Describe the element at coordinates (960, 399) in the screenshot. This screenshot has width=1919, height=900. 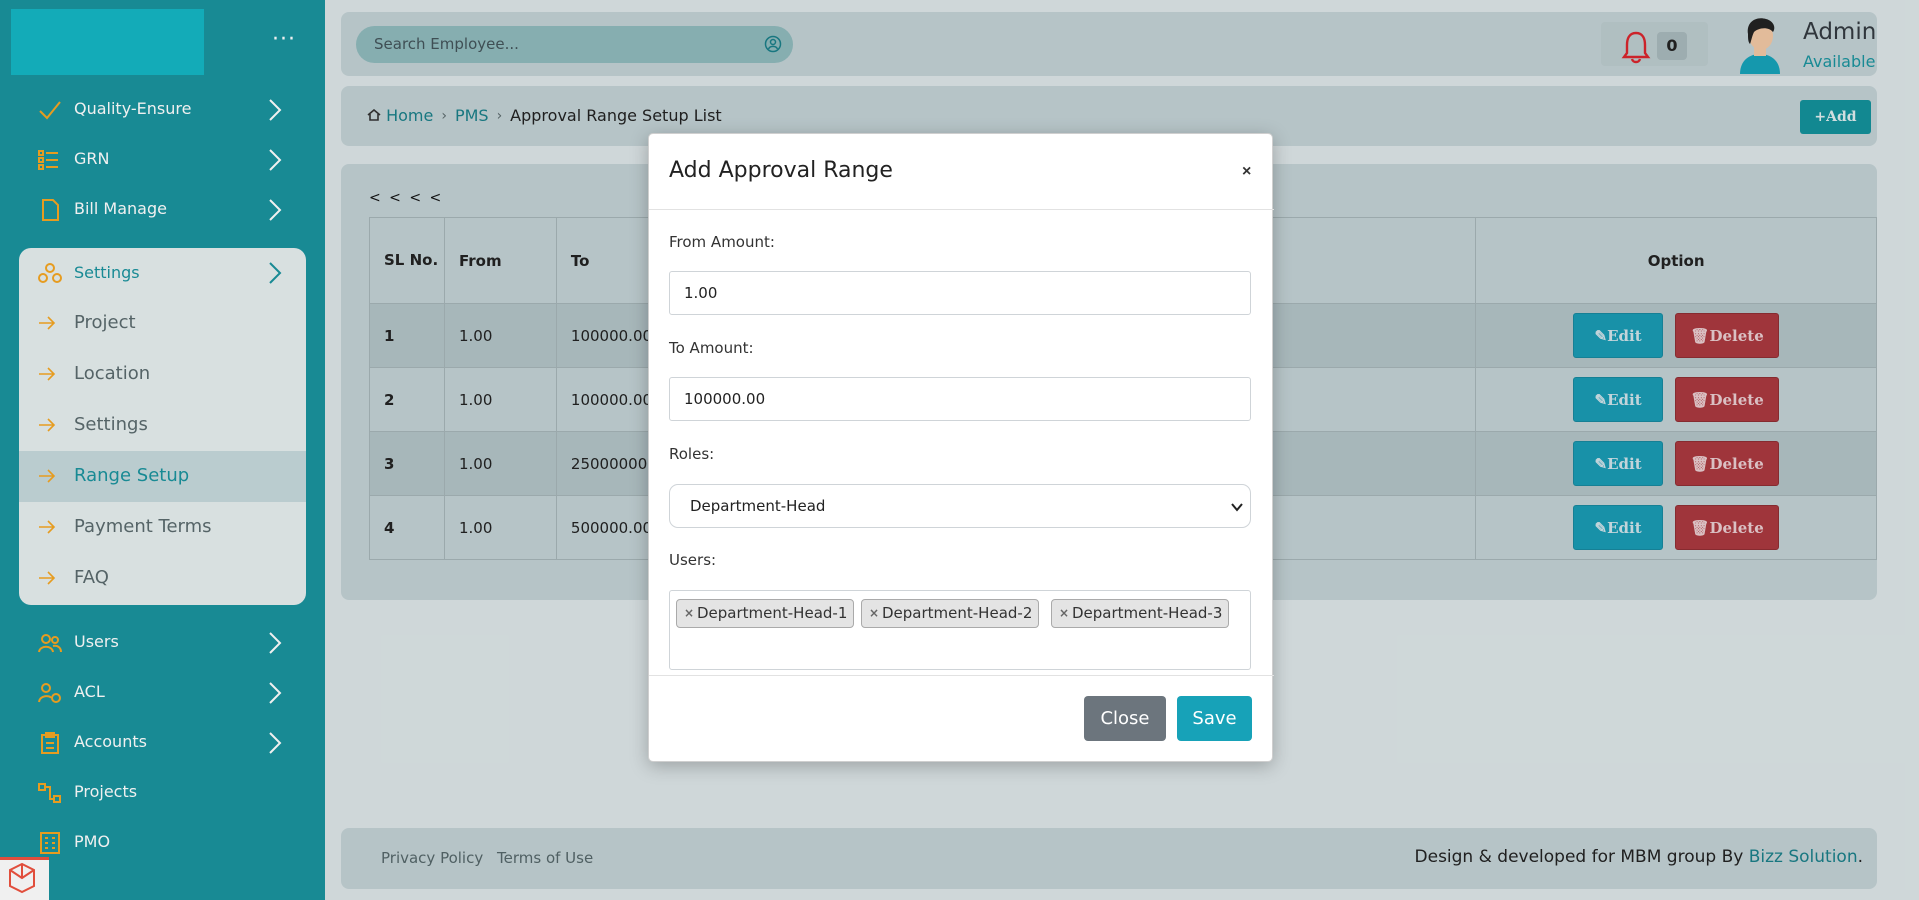
I see `to-amount-input` at that location.